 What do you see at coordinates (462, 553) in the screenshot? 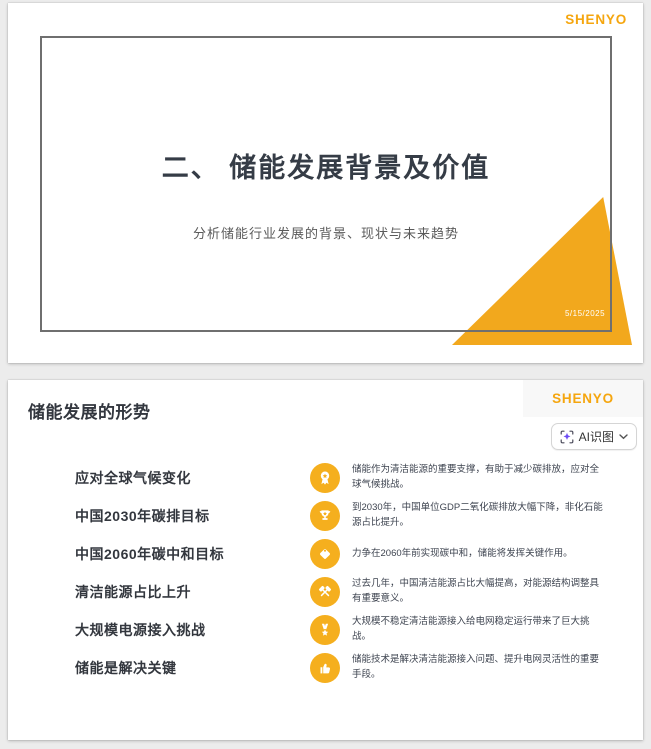
I see `item-description: 力争在2060年前实现碳中和，储能将发挥关键作用。` at bounding box center [462, 553].